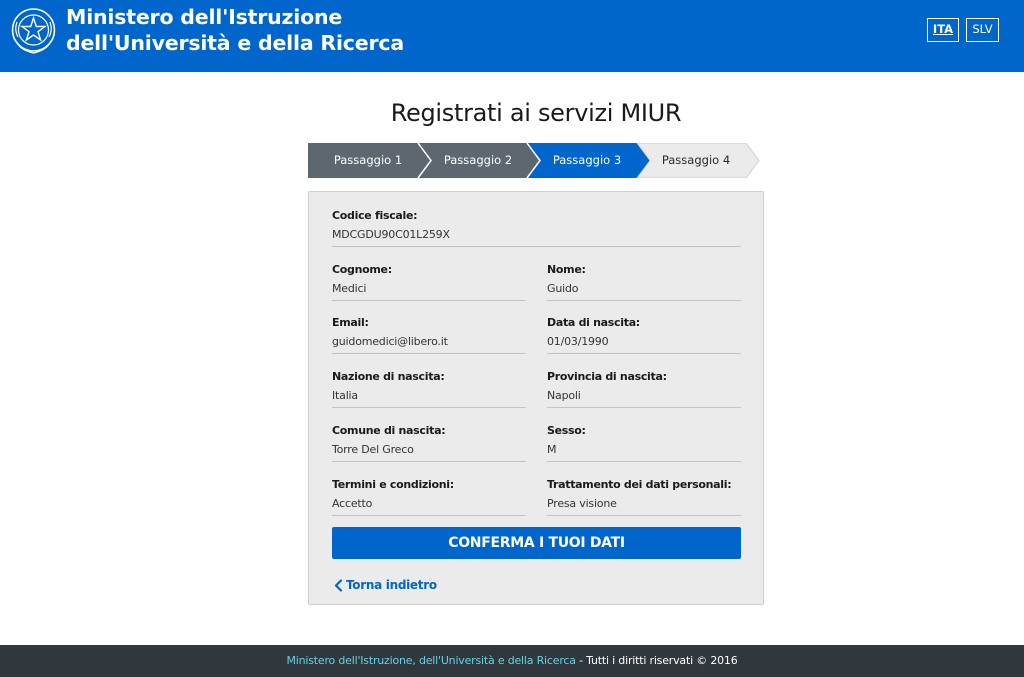  Describe the element at coordinates (644, 273) in the screenshot. I see `field-nome: Nome: Guido` at that location.